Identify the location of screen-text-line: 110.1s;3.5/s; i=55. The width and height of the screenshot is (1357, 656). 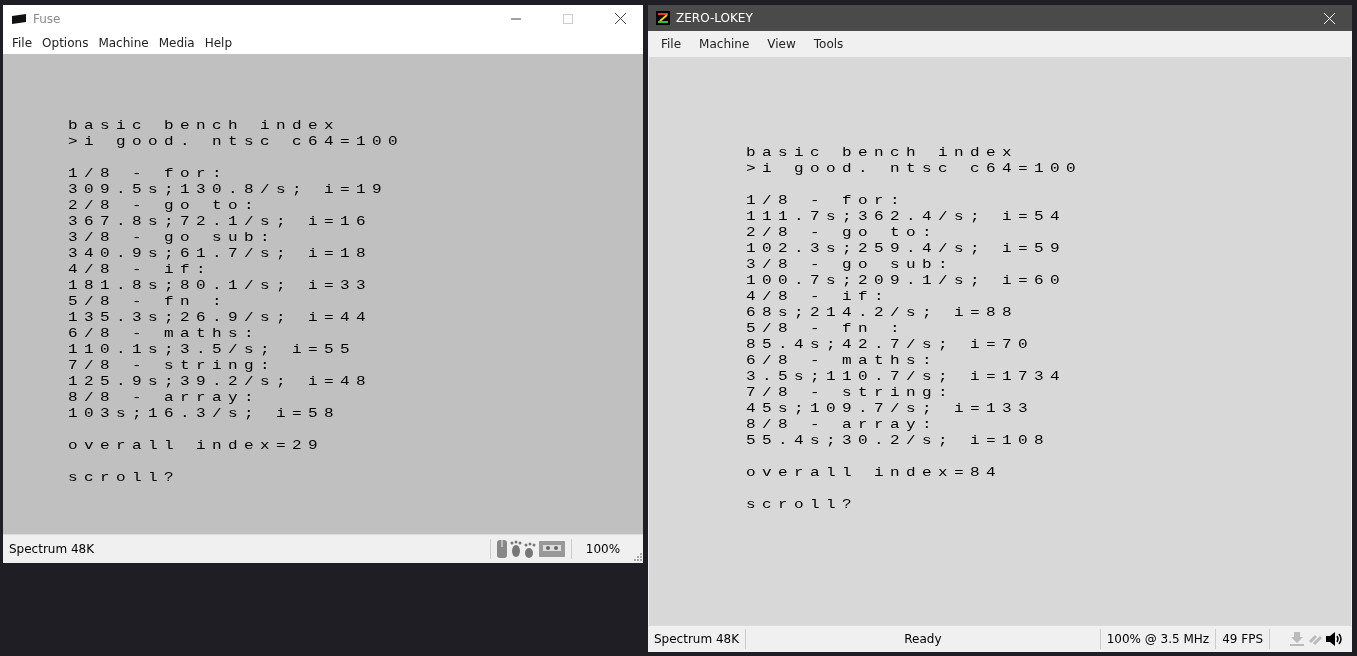
(213, 350).